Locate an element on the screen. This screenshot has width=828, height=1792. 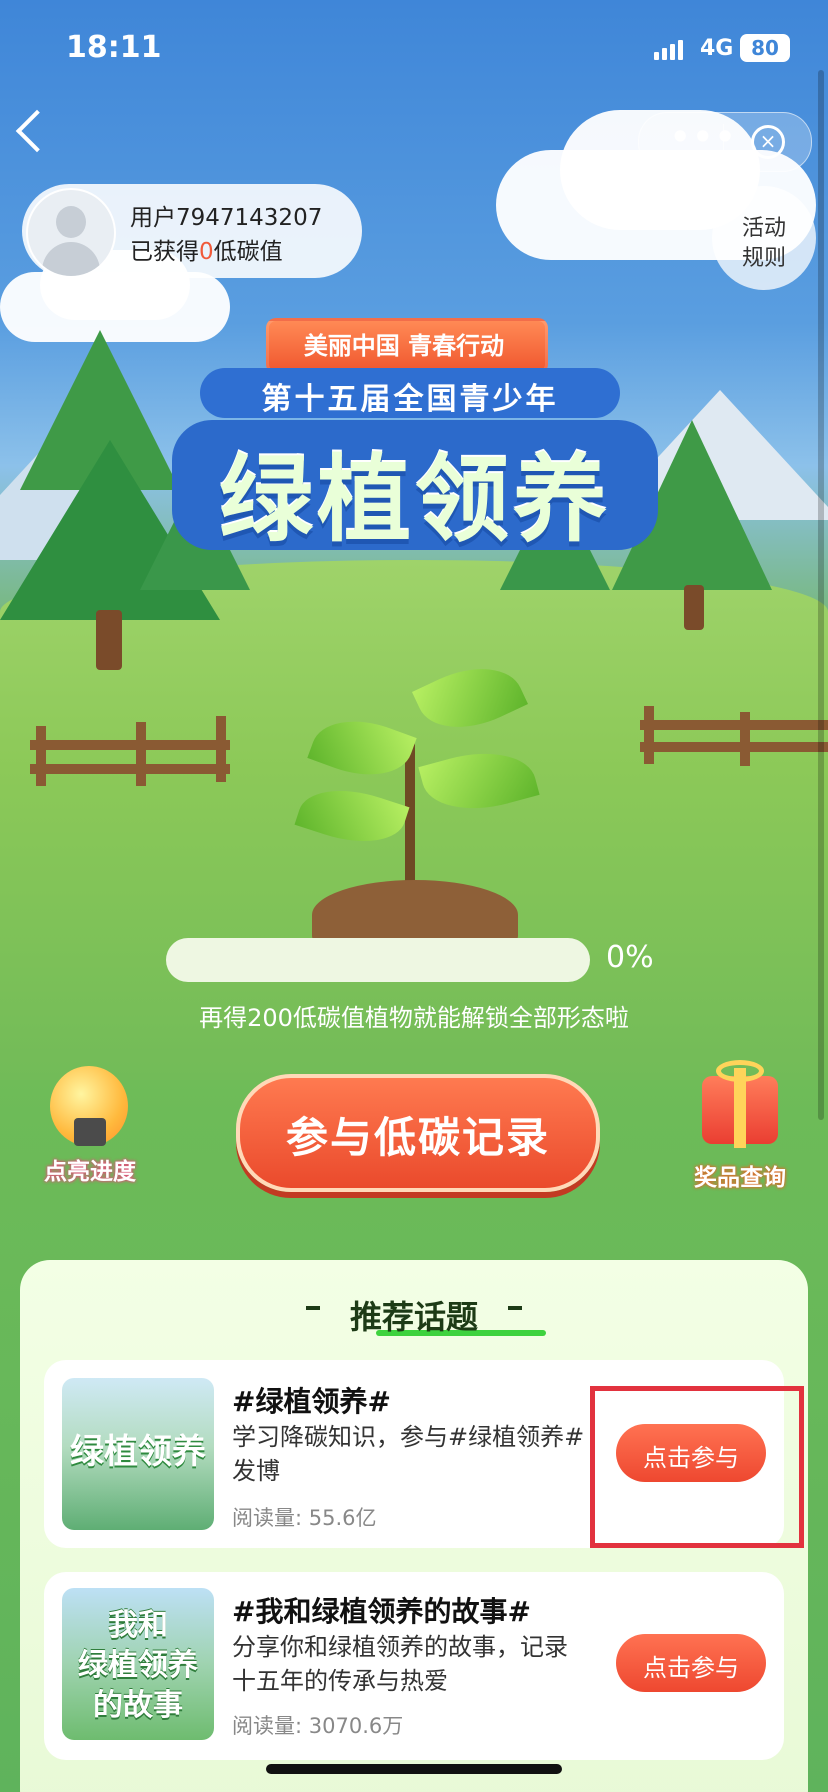
join-low-carbon-button: 参与低碳记录 is located at coordinates (418, 1133).